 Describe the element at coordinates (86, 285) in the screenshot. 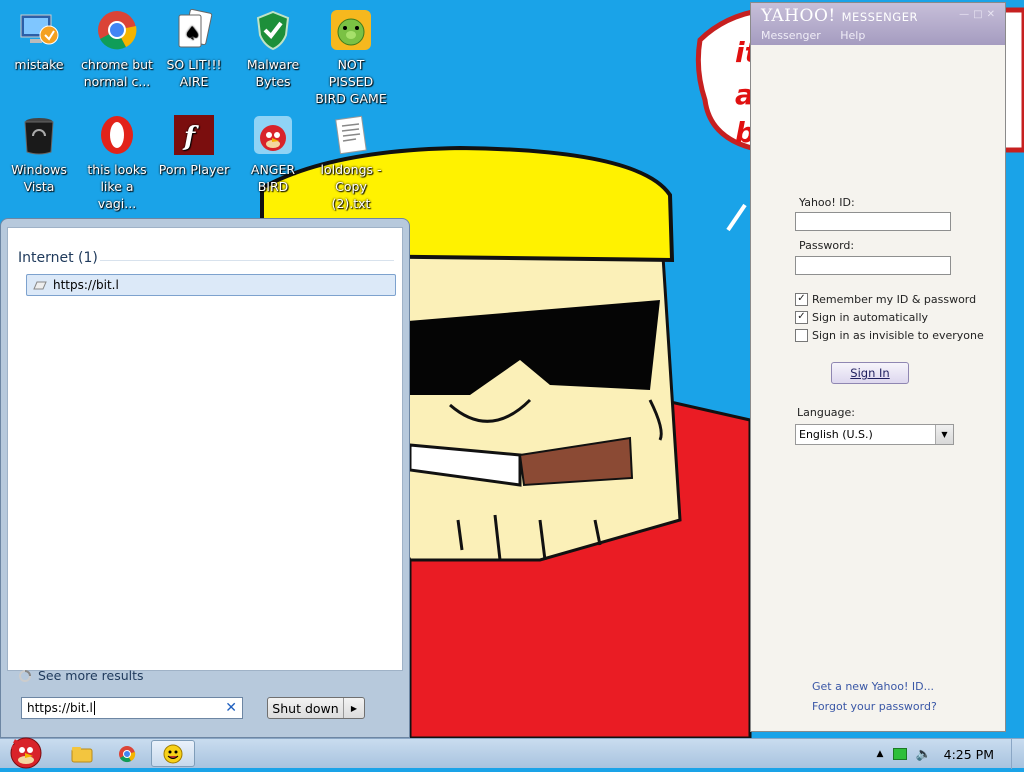

I see `search-result-label: https://bit.l` at that location.